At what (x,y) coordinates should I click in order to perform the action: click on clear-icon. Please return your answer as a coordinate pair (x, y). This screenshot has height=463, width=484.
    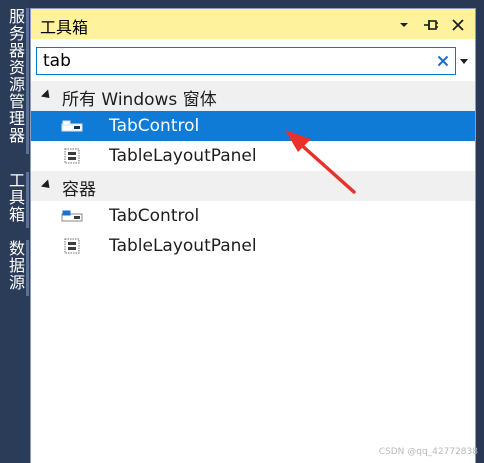
    Looking at the image, I should click on (443, 61).